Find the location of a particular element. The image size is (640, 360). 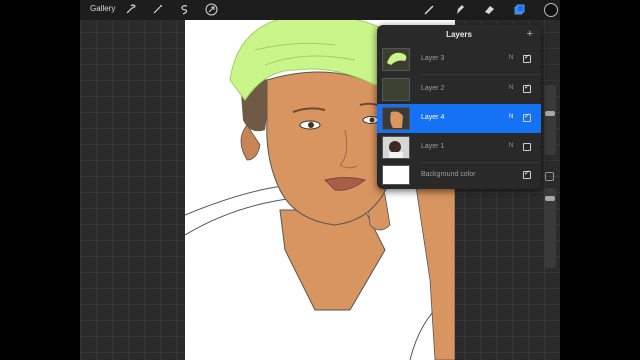

background-color-swatch is located at coordinates (396, 175).